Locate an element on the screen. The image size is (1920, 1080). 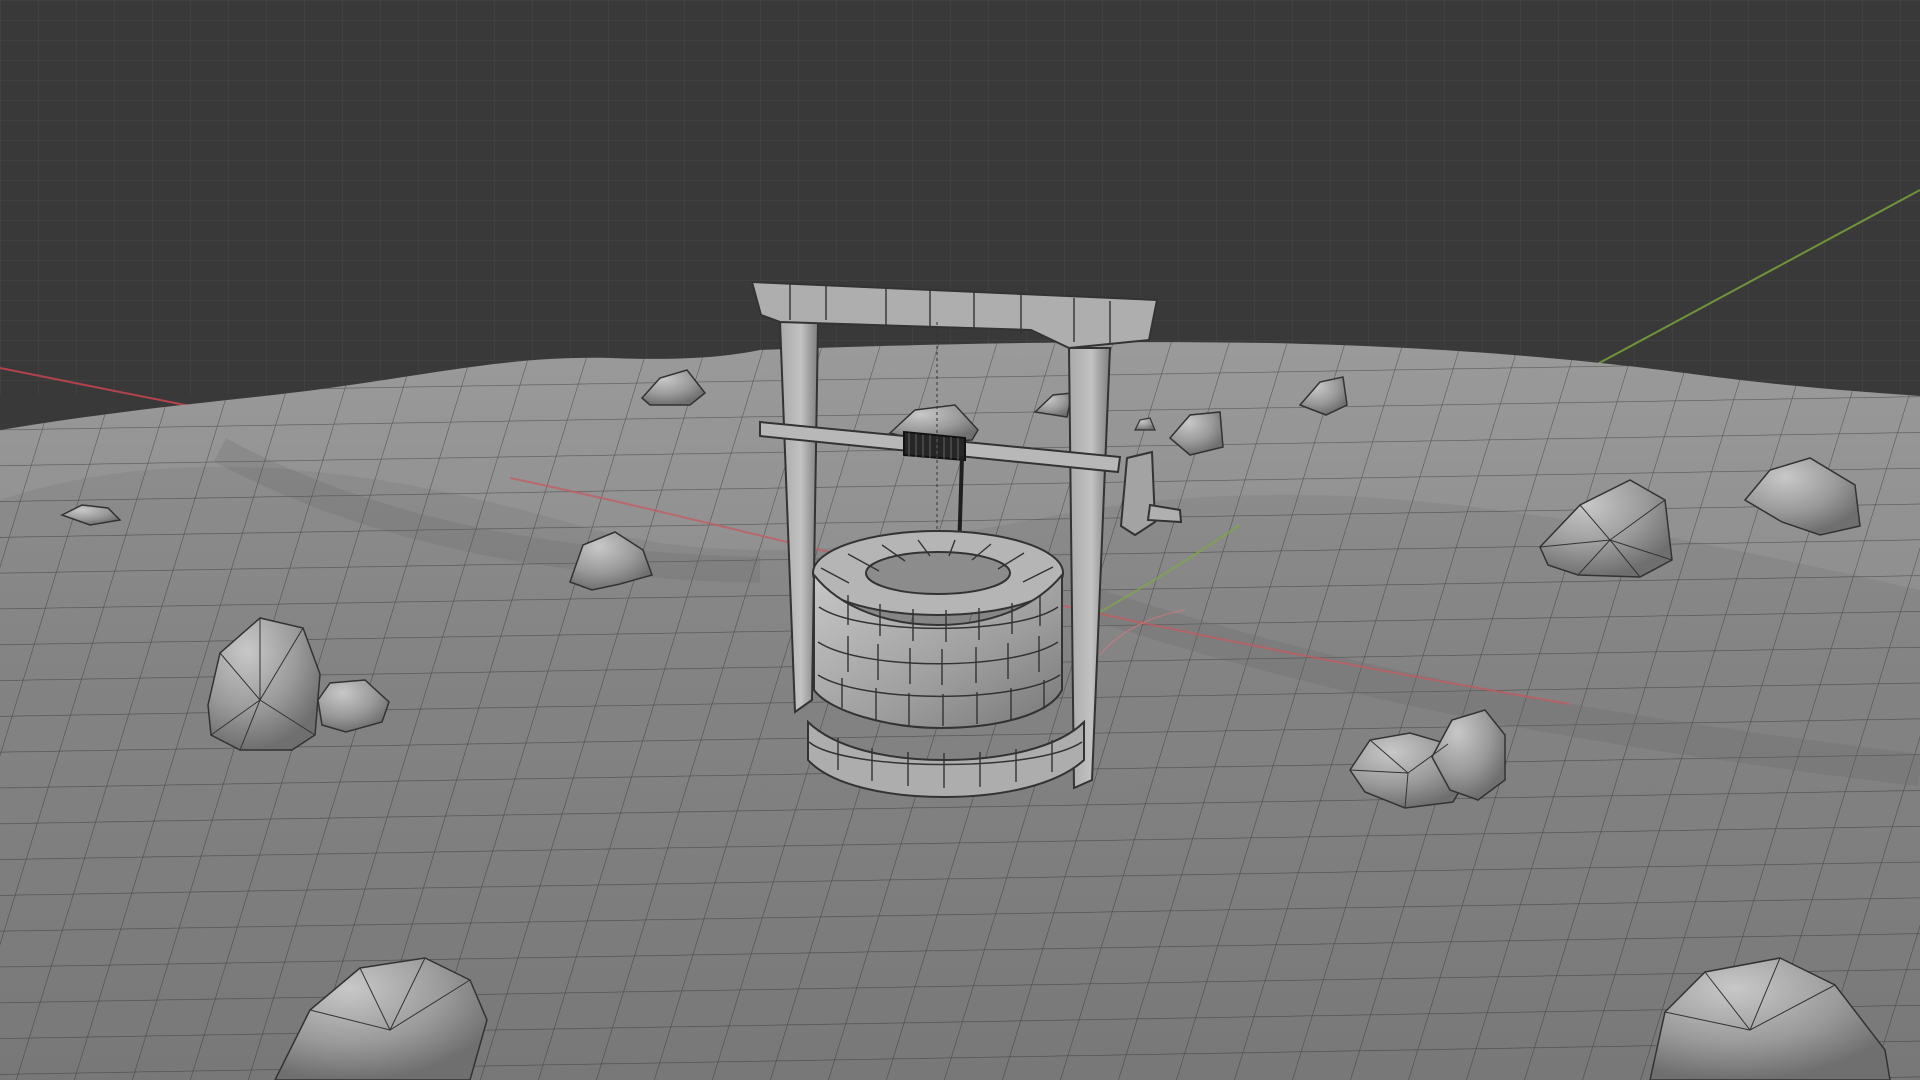
rope-spool is located at coordinates (934, 446).